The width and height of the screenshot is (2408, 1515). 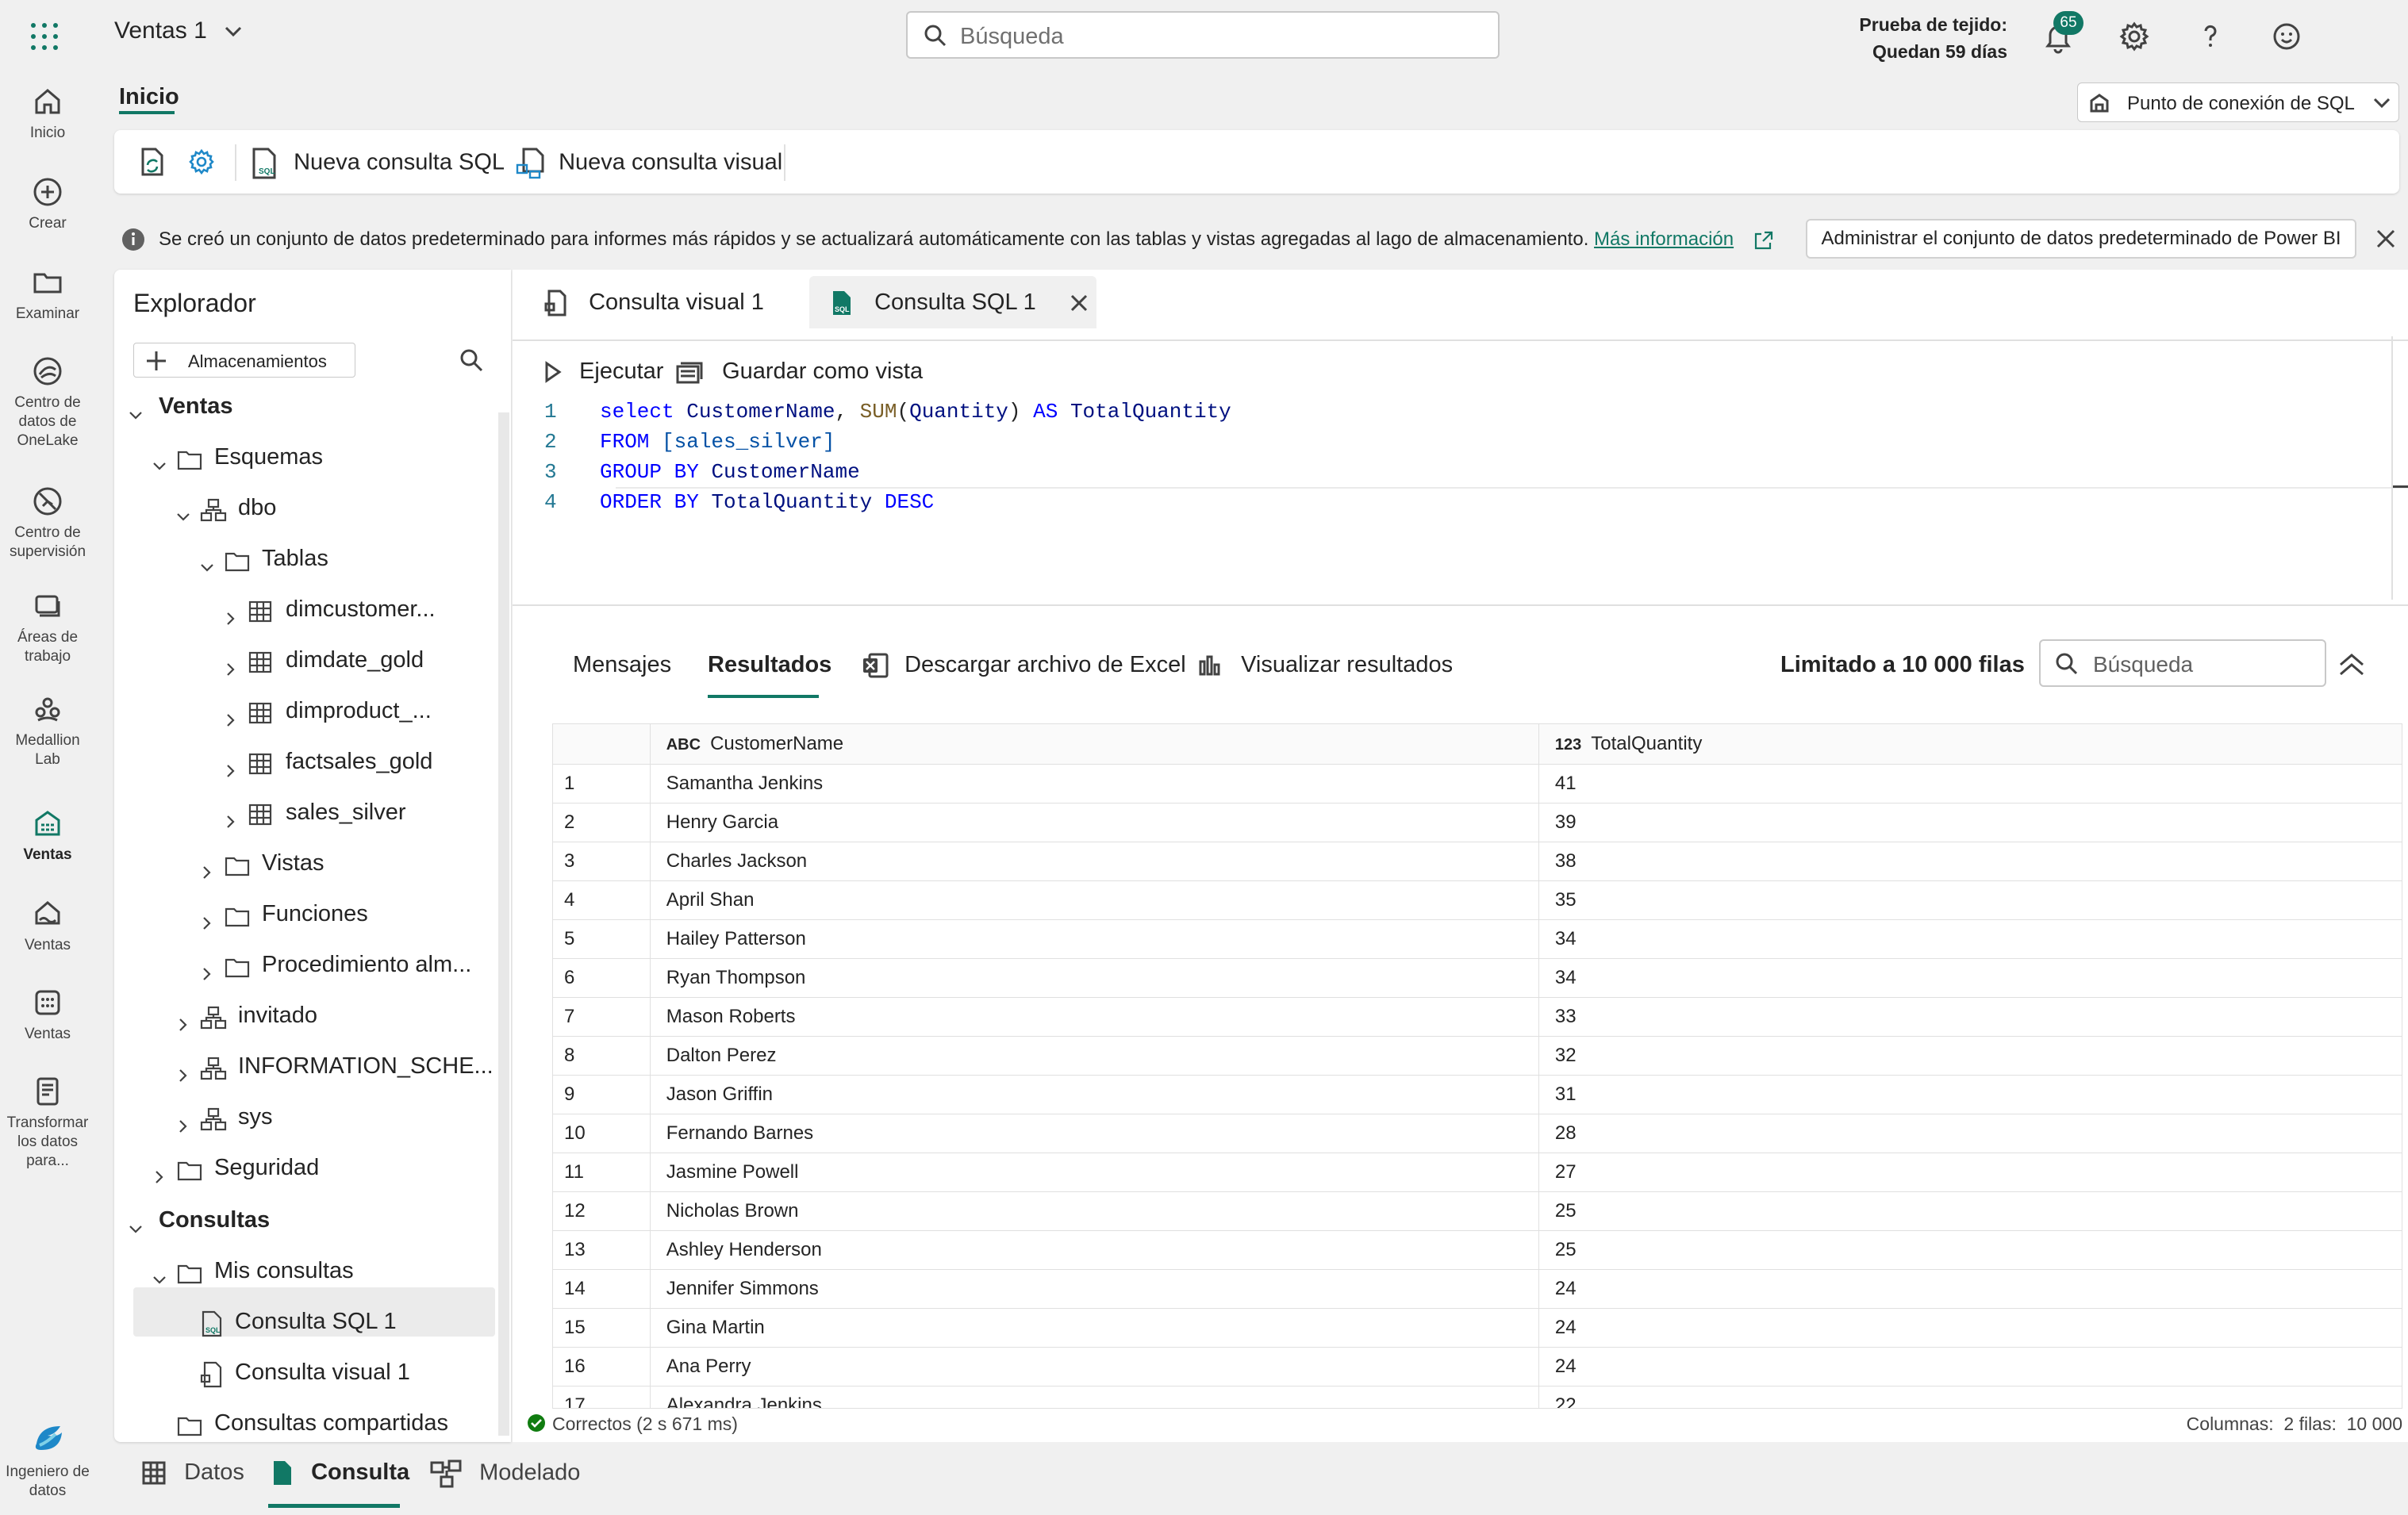 I want to click on visualize-results-button: Visualizar resultados, so click(x=1325, y=665).